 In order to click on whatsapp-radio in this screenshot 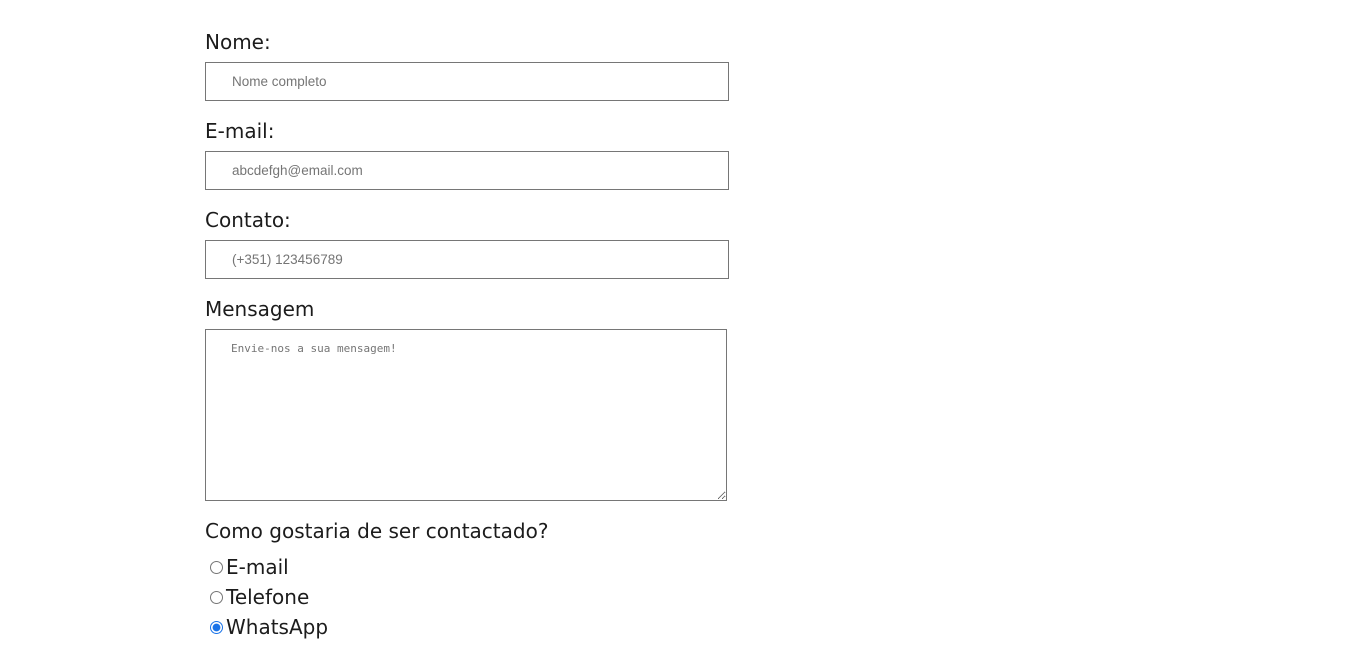, I will do `click(216, 627)`.